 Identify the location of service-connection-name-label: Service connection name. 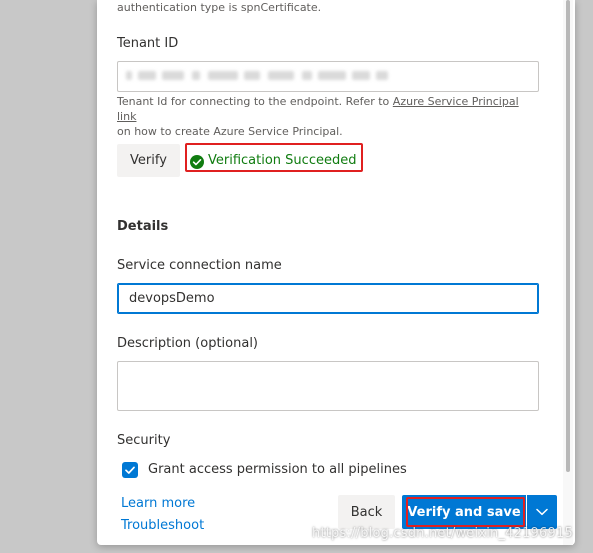
(199, 265).